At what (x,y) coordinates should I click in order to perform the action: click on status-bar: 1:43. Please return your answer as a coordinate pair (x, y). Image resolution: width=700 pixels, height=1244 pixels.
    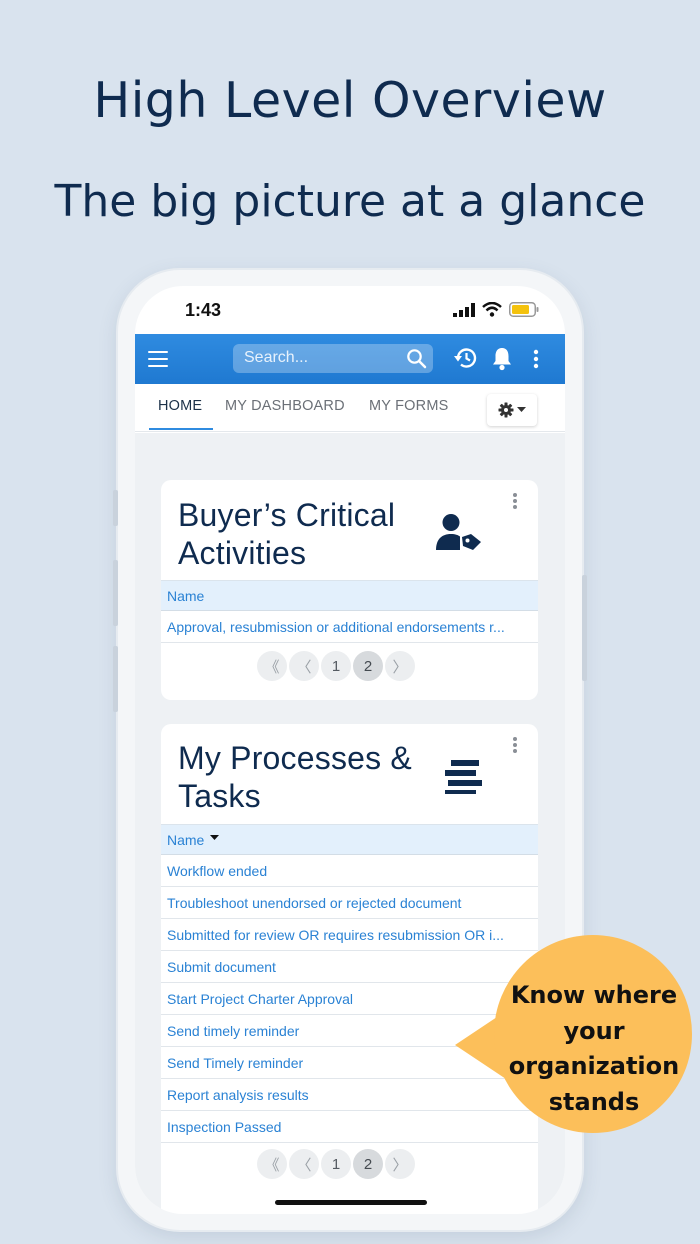
    Looking at the image, I should click on (350, 310).